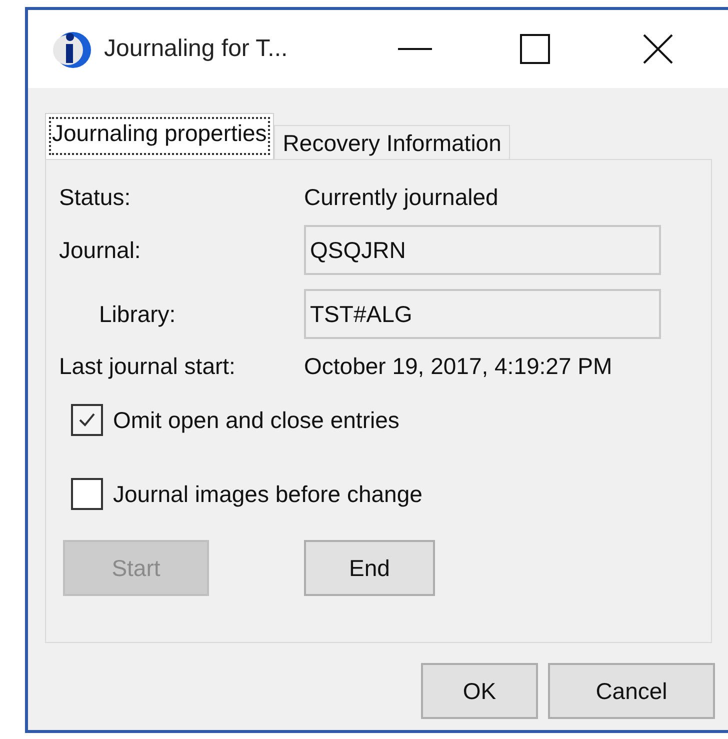 The image size is (728, 739). Describe the element at coordinates (137, 314) in the screenshot. I see `field-label: Library:` at that location.